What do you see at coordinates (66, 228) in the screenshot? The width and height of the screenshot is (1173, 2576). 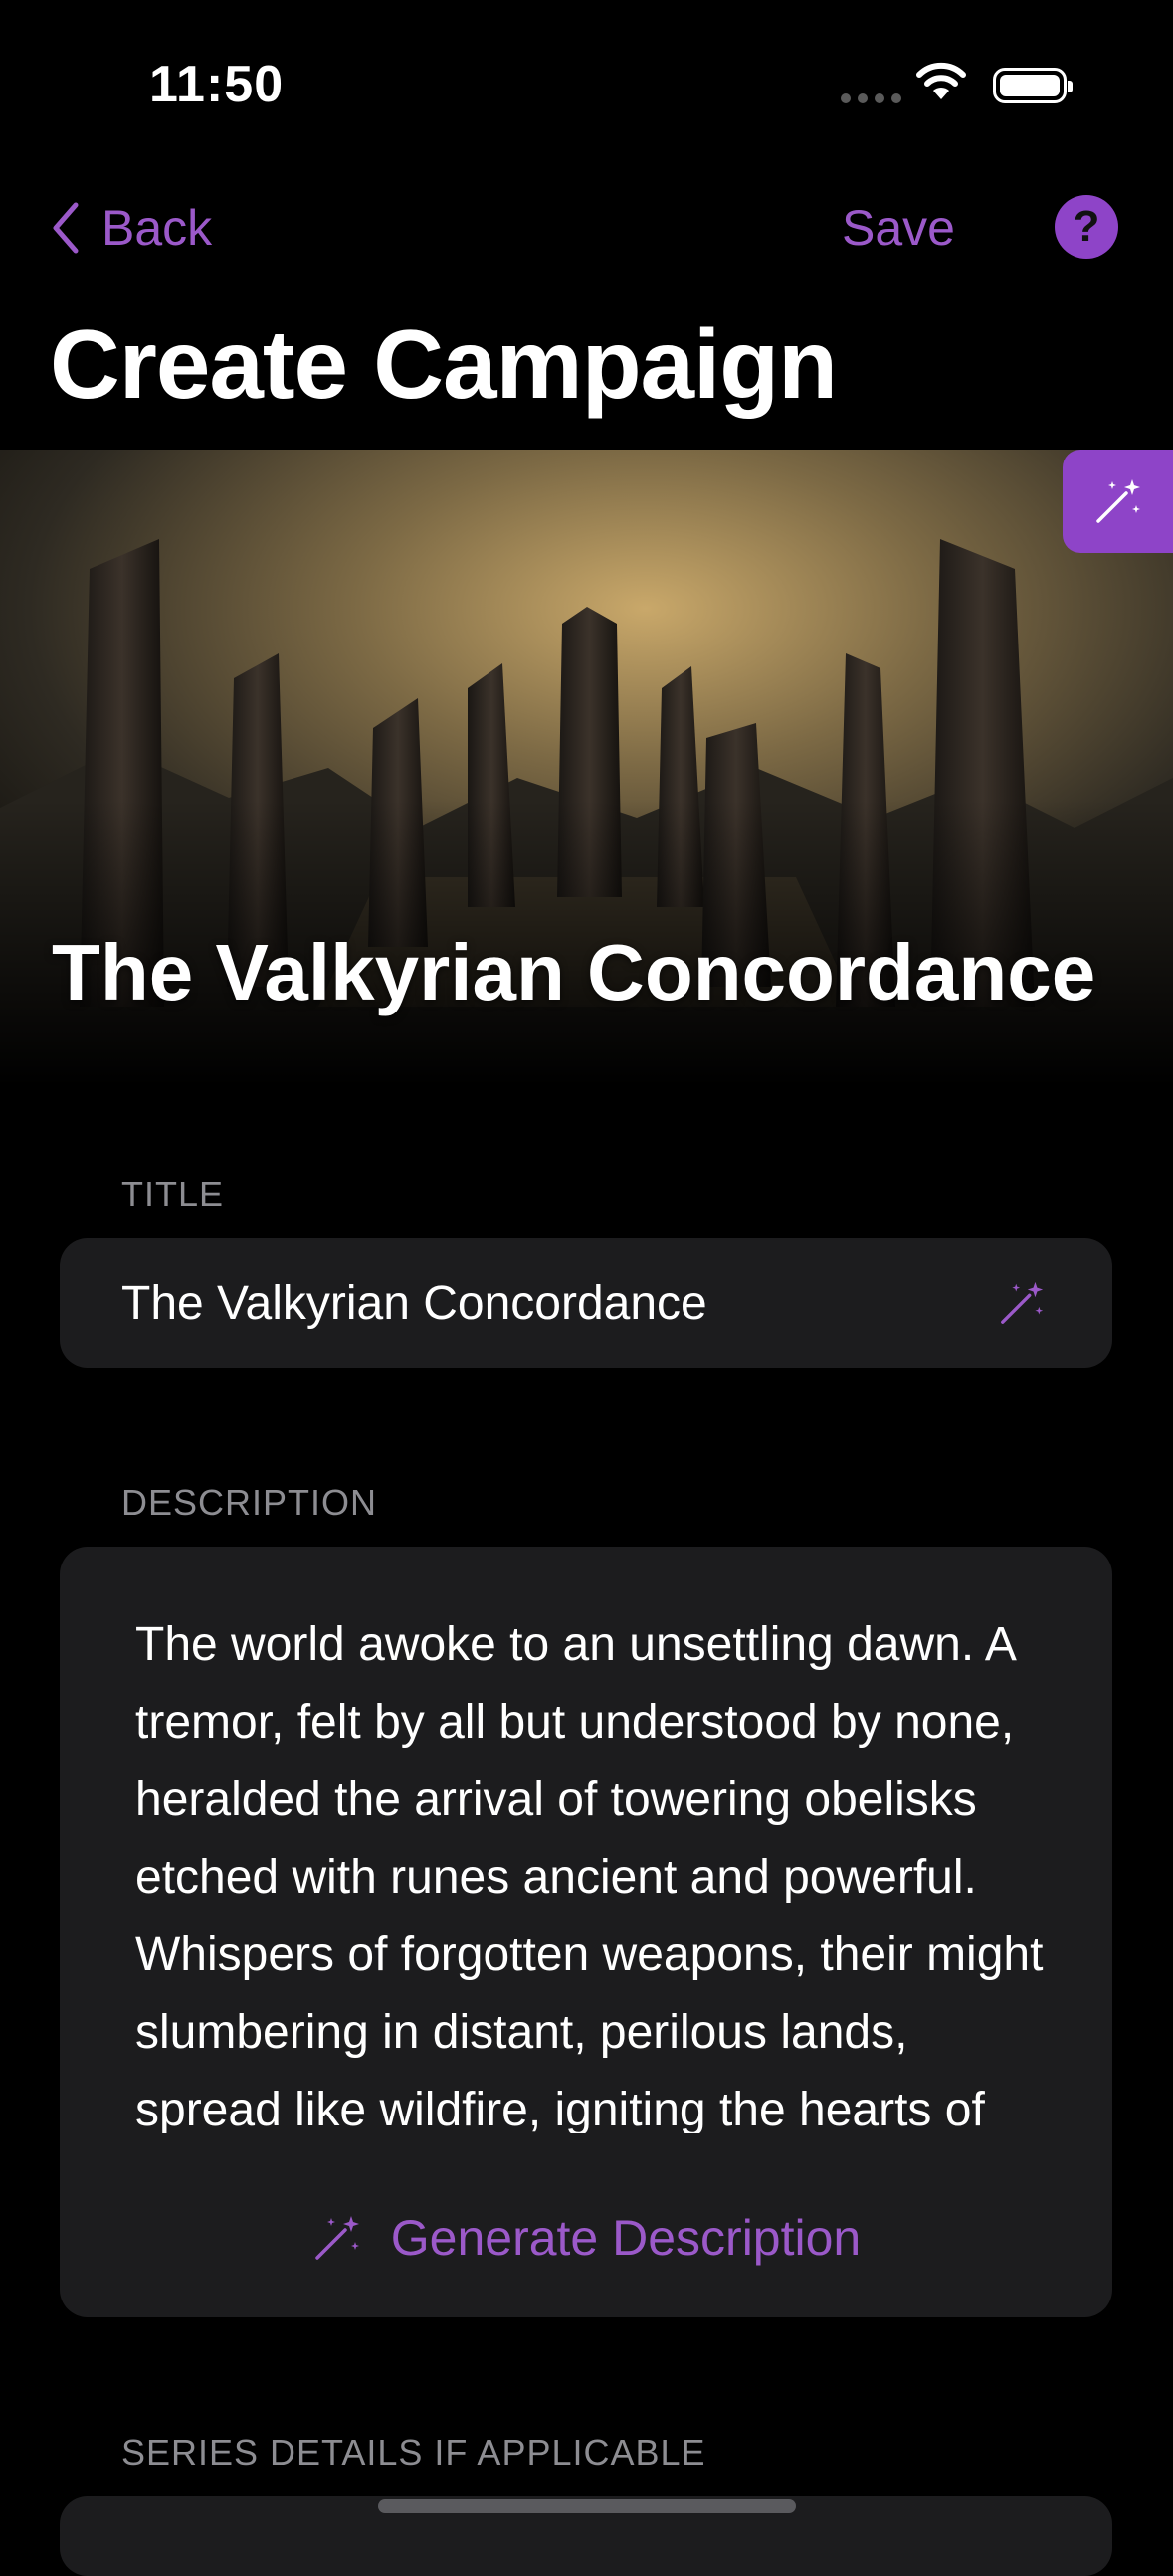 I see `chevron-left-icon` at bounding box center [66, 228].